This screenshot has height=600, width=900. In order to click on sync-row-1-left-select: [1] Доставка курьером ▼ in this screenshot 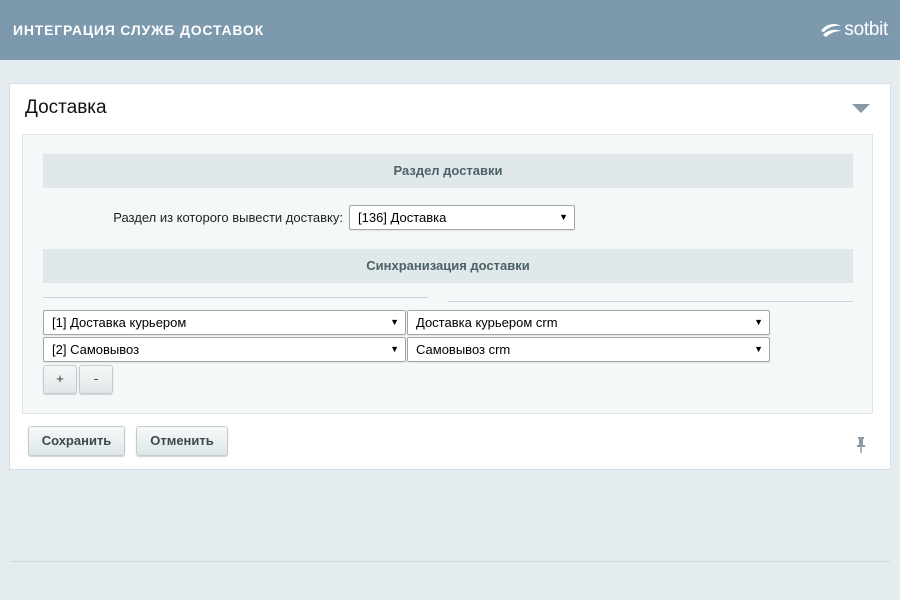, I will do `click(224, 322)`.